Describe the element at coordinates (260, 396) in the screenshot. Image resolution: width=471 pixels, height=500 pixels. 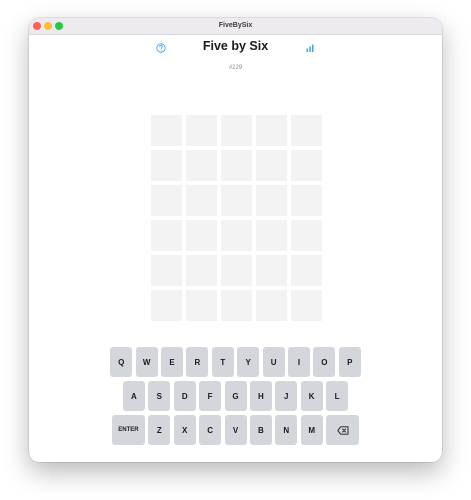
I see `key-h: H` at that location.